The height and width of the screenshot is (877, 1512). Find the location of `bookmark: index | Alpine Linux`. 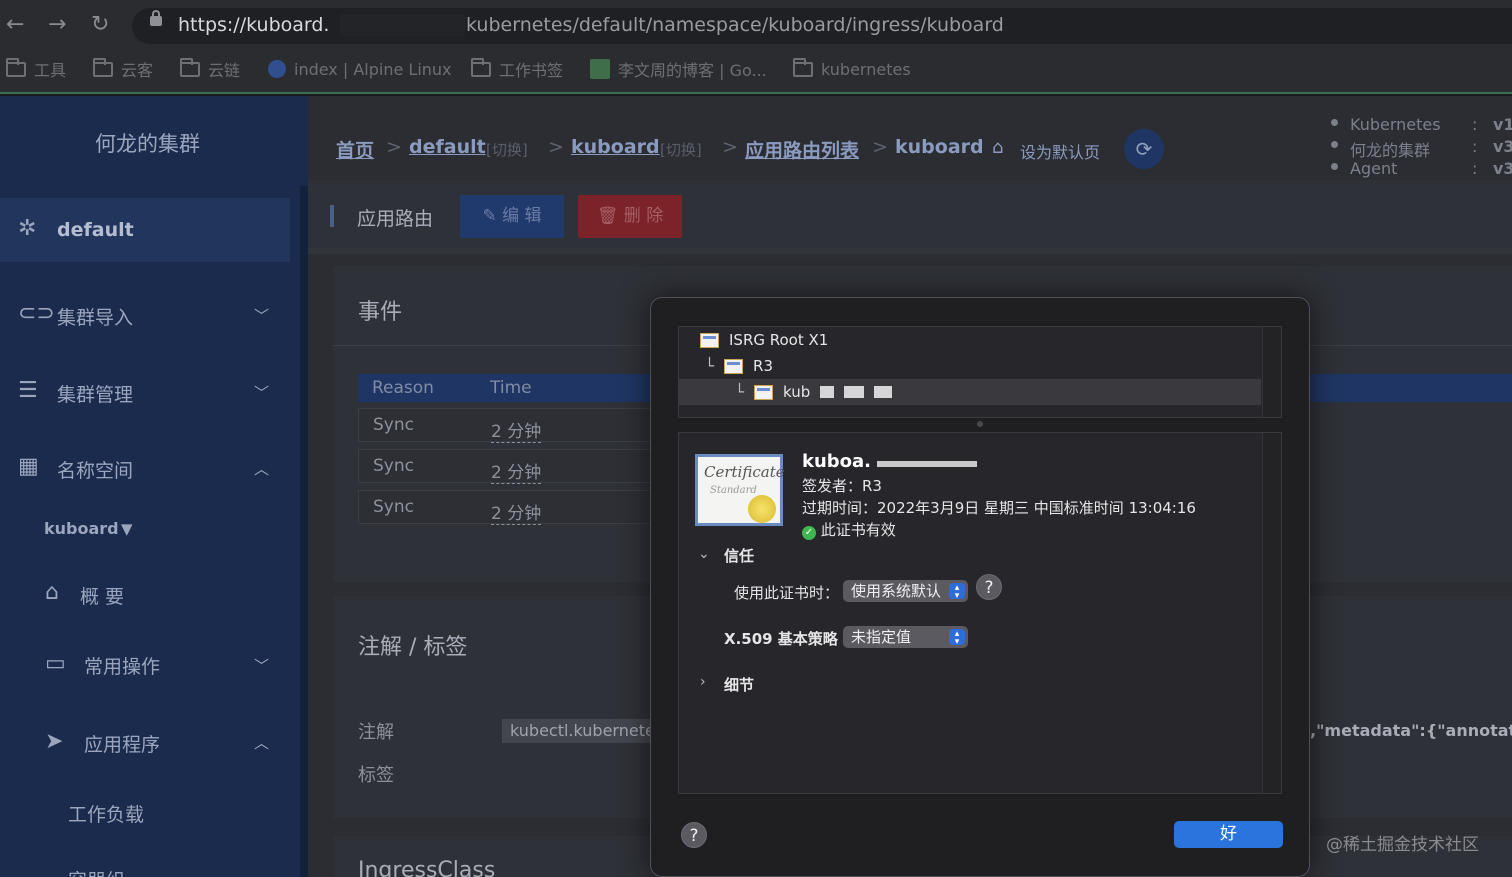

bookmark: index | Alpine Linux is located at coordinates (360, 69).